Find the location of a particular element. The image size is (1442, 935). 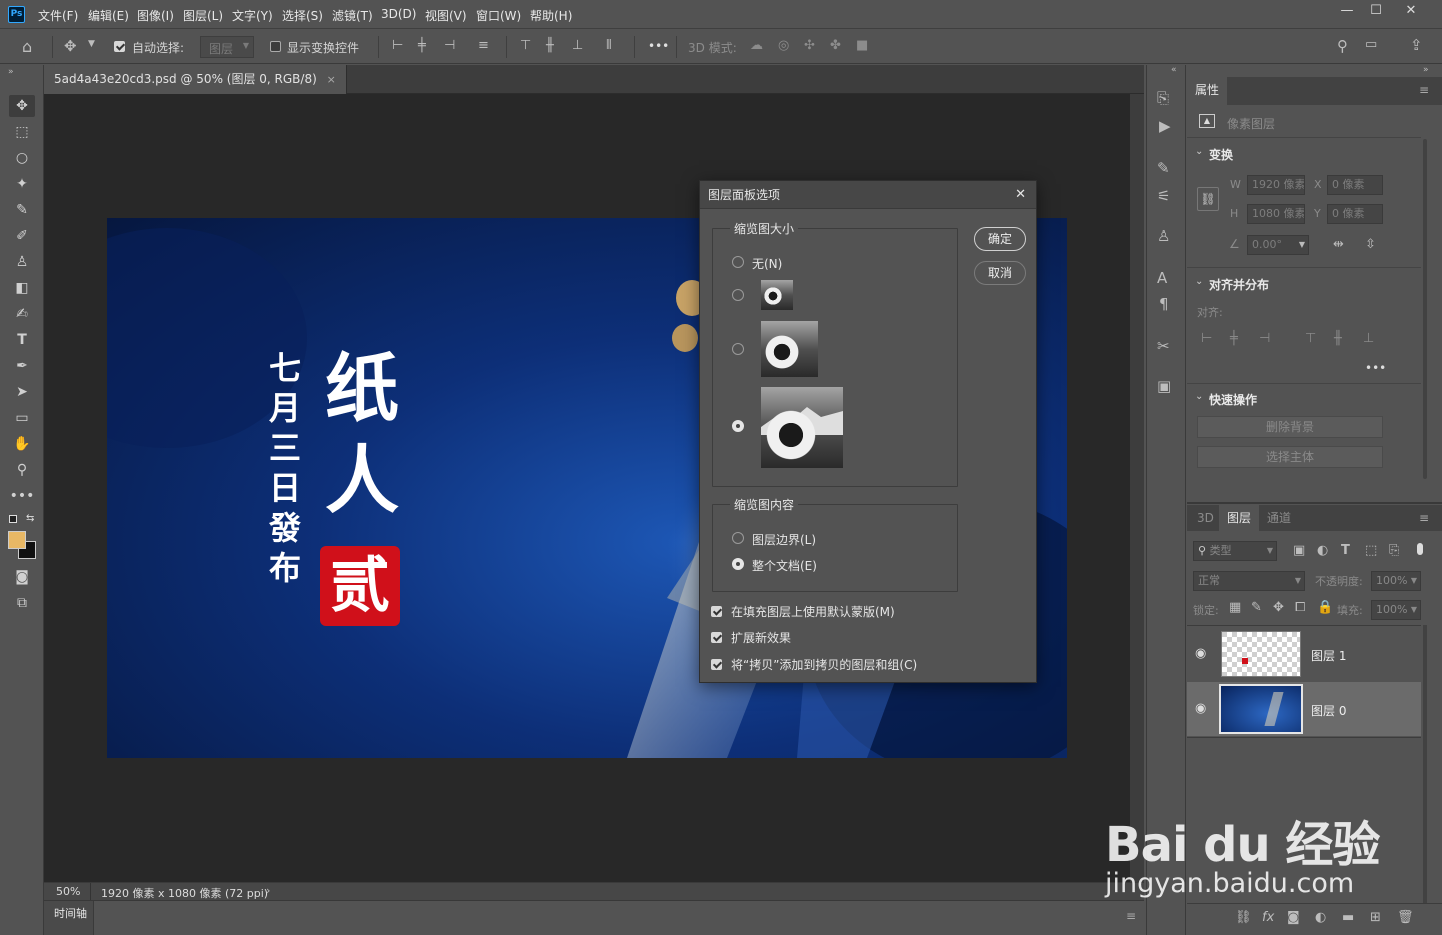

zoom-level: 50% is located at coordinates (68, 891).